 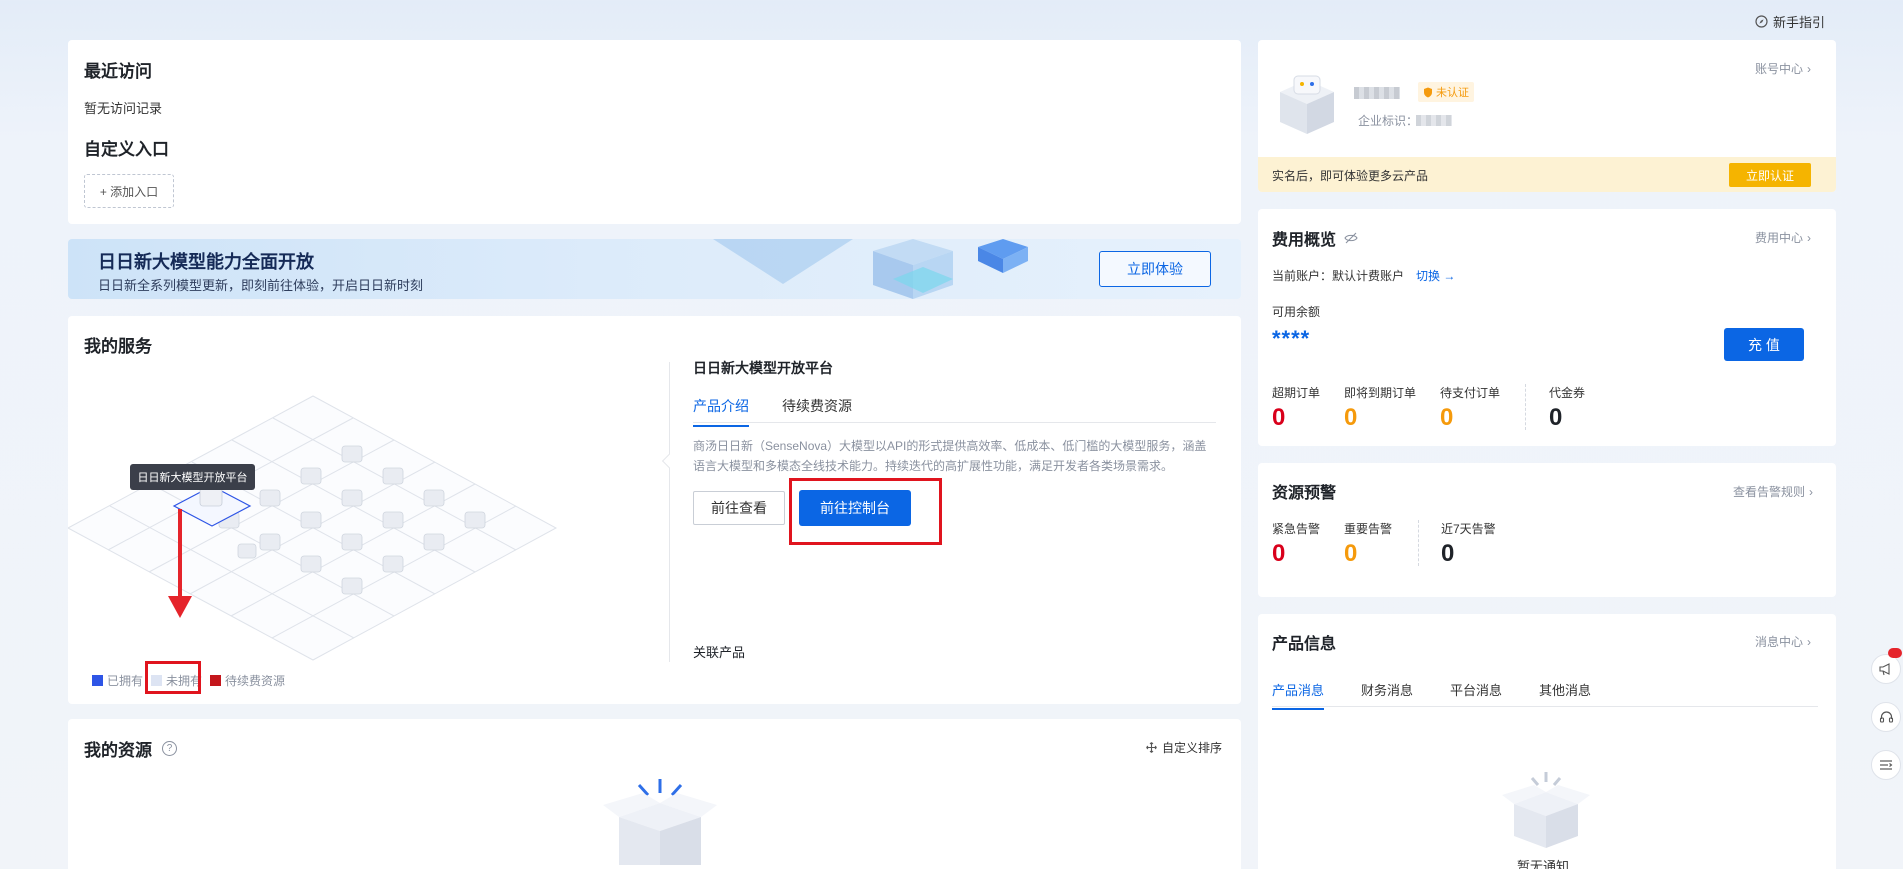 I want to click on empty-box-illustration, so click(x=660, y=822).